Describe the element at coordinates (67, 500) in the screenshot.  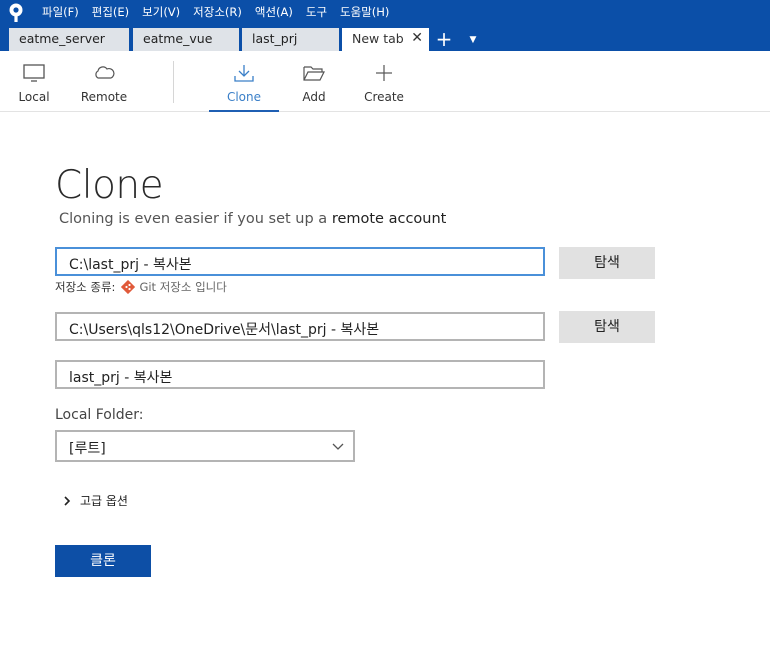
I see `chevron-right-icon` at that location.